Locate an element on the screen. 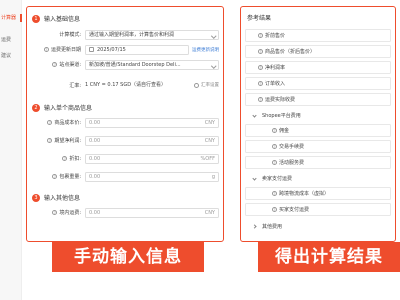  result-label: 订单收入 is located at coordinates (275, 84).